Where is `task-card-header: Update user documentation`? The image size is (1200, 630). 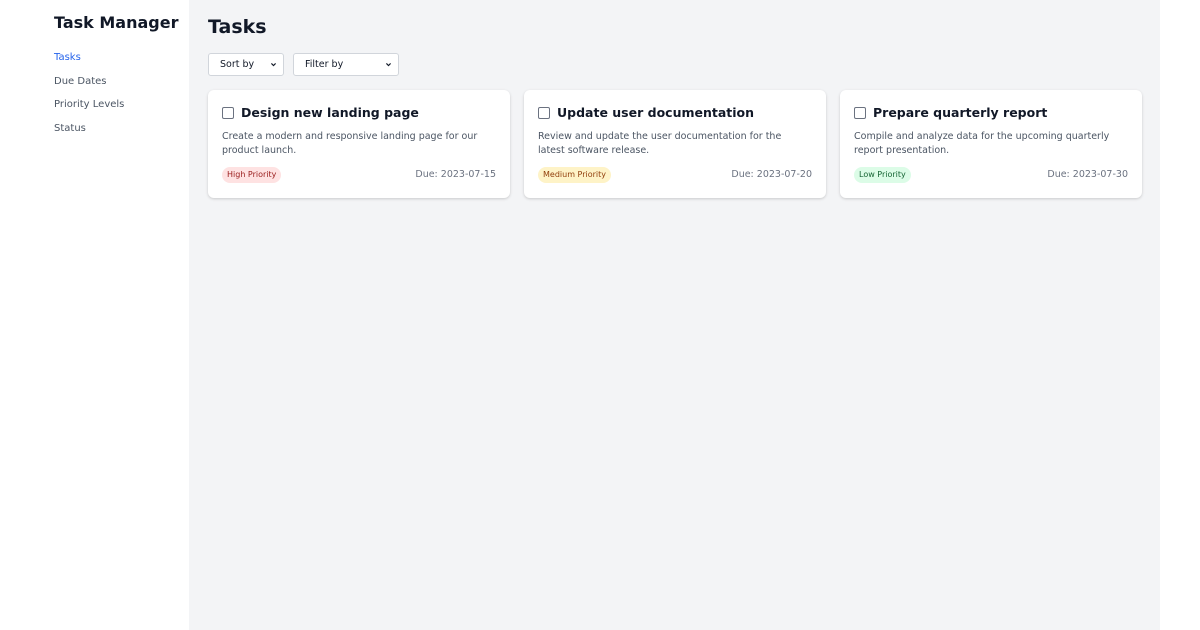 task-card-header: Update user documentation is located at coordinates (646, 112).